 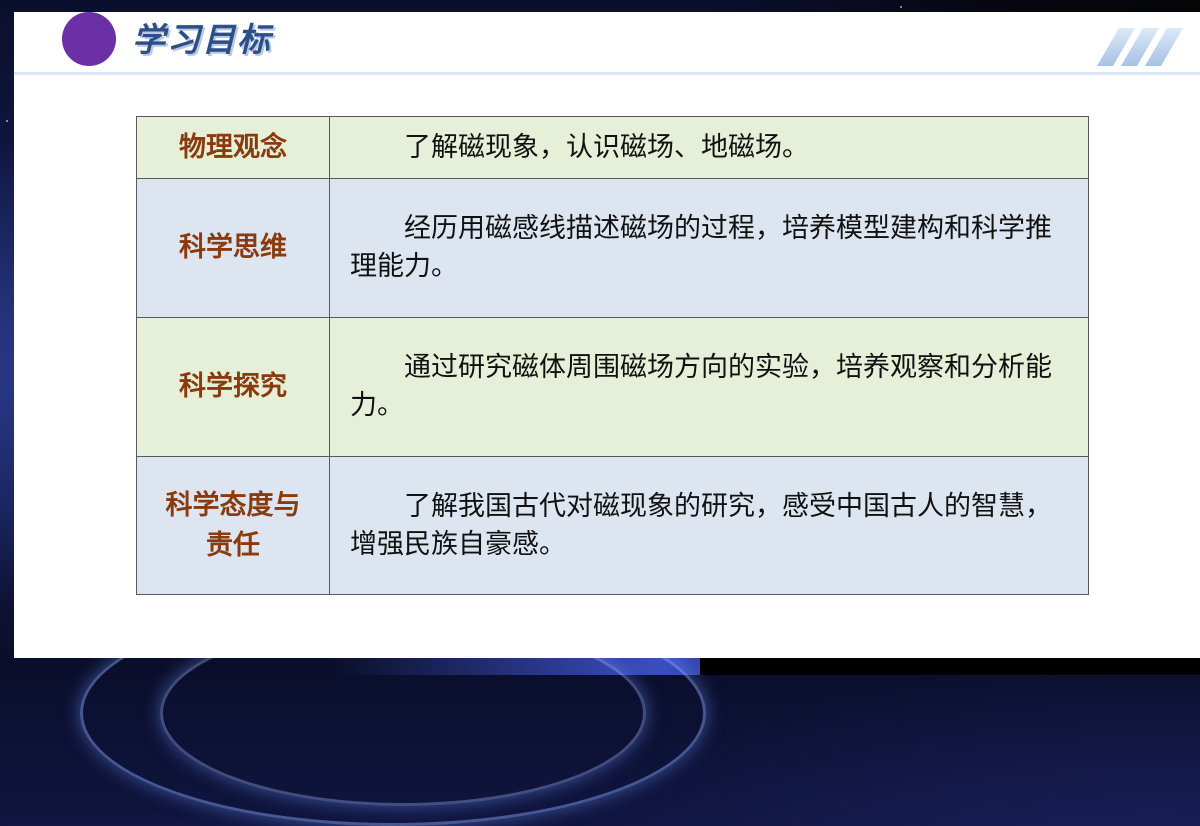 What do you see at coordinates (709, 248) in the screenshot?
I see `objective-description: 经历用磁感线描述磁场的过程，培养模型建构和科学推理能力。` at bounding box center [709, 248].